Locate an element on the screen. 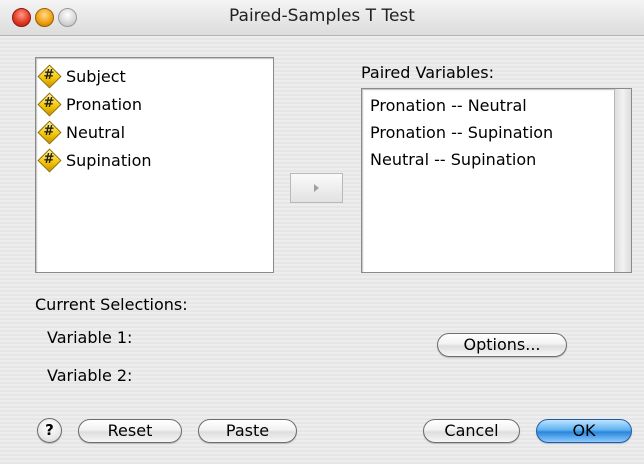 The width and height of the screenshot is (644, 464). move-right-button is located at coordinates (316, 188).